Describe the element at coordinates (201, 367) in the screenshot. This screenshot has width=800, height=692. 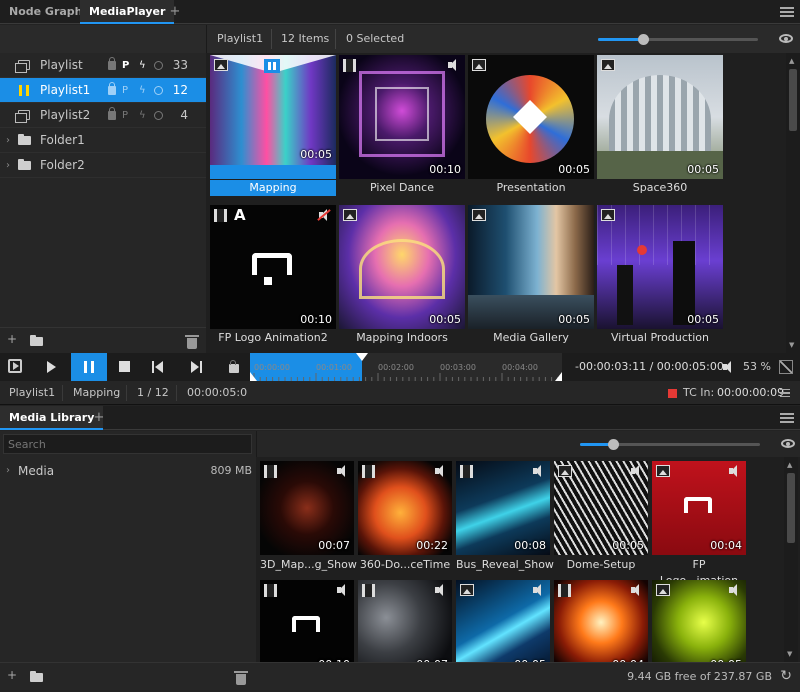
I see `next-bar` at that location.